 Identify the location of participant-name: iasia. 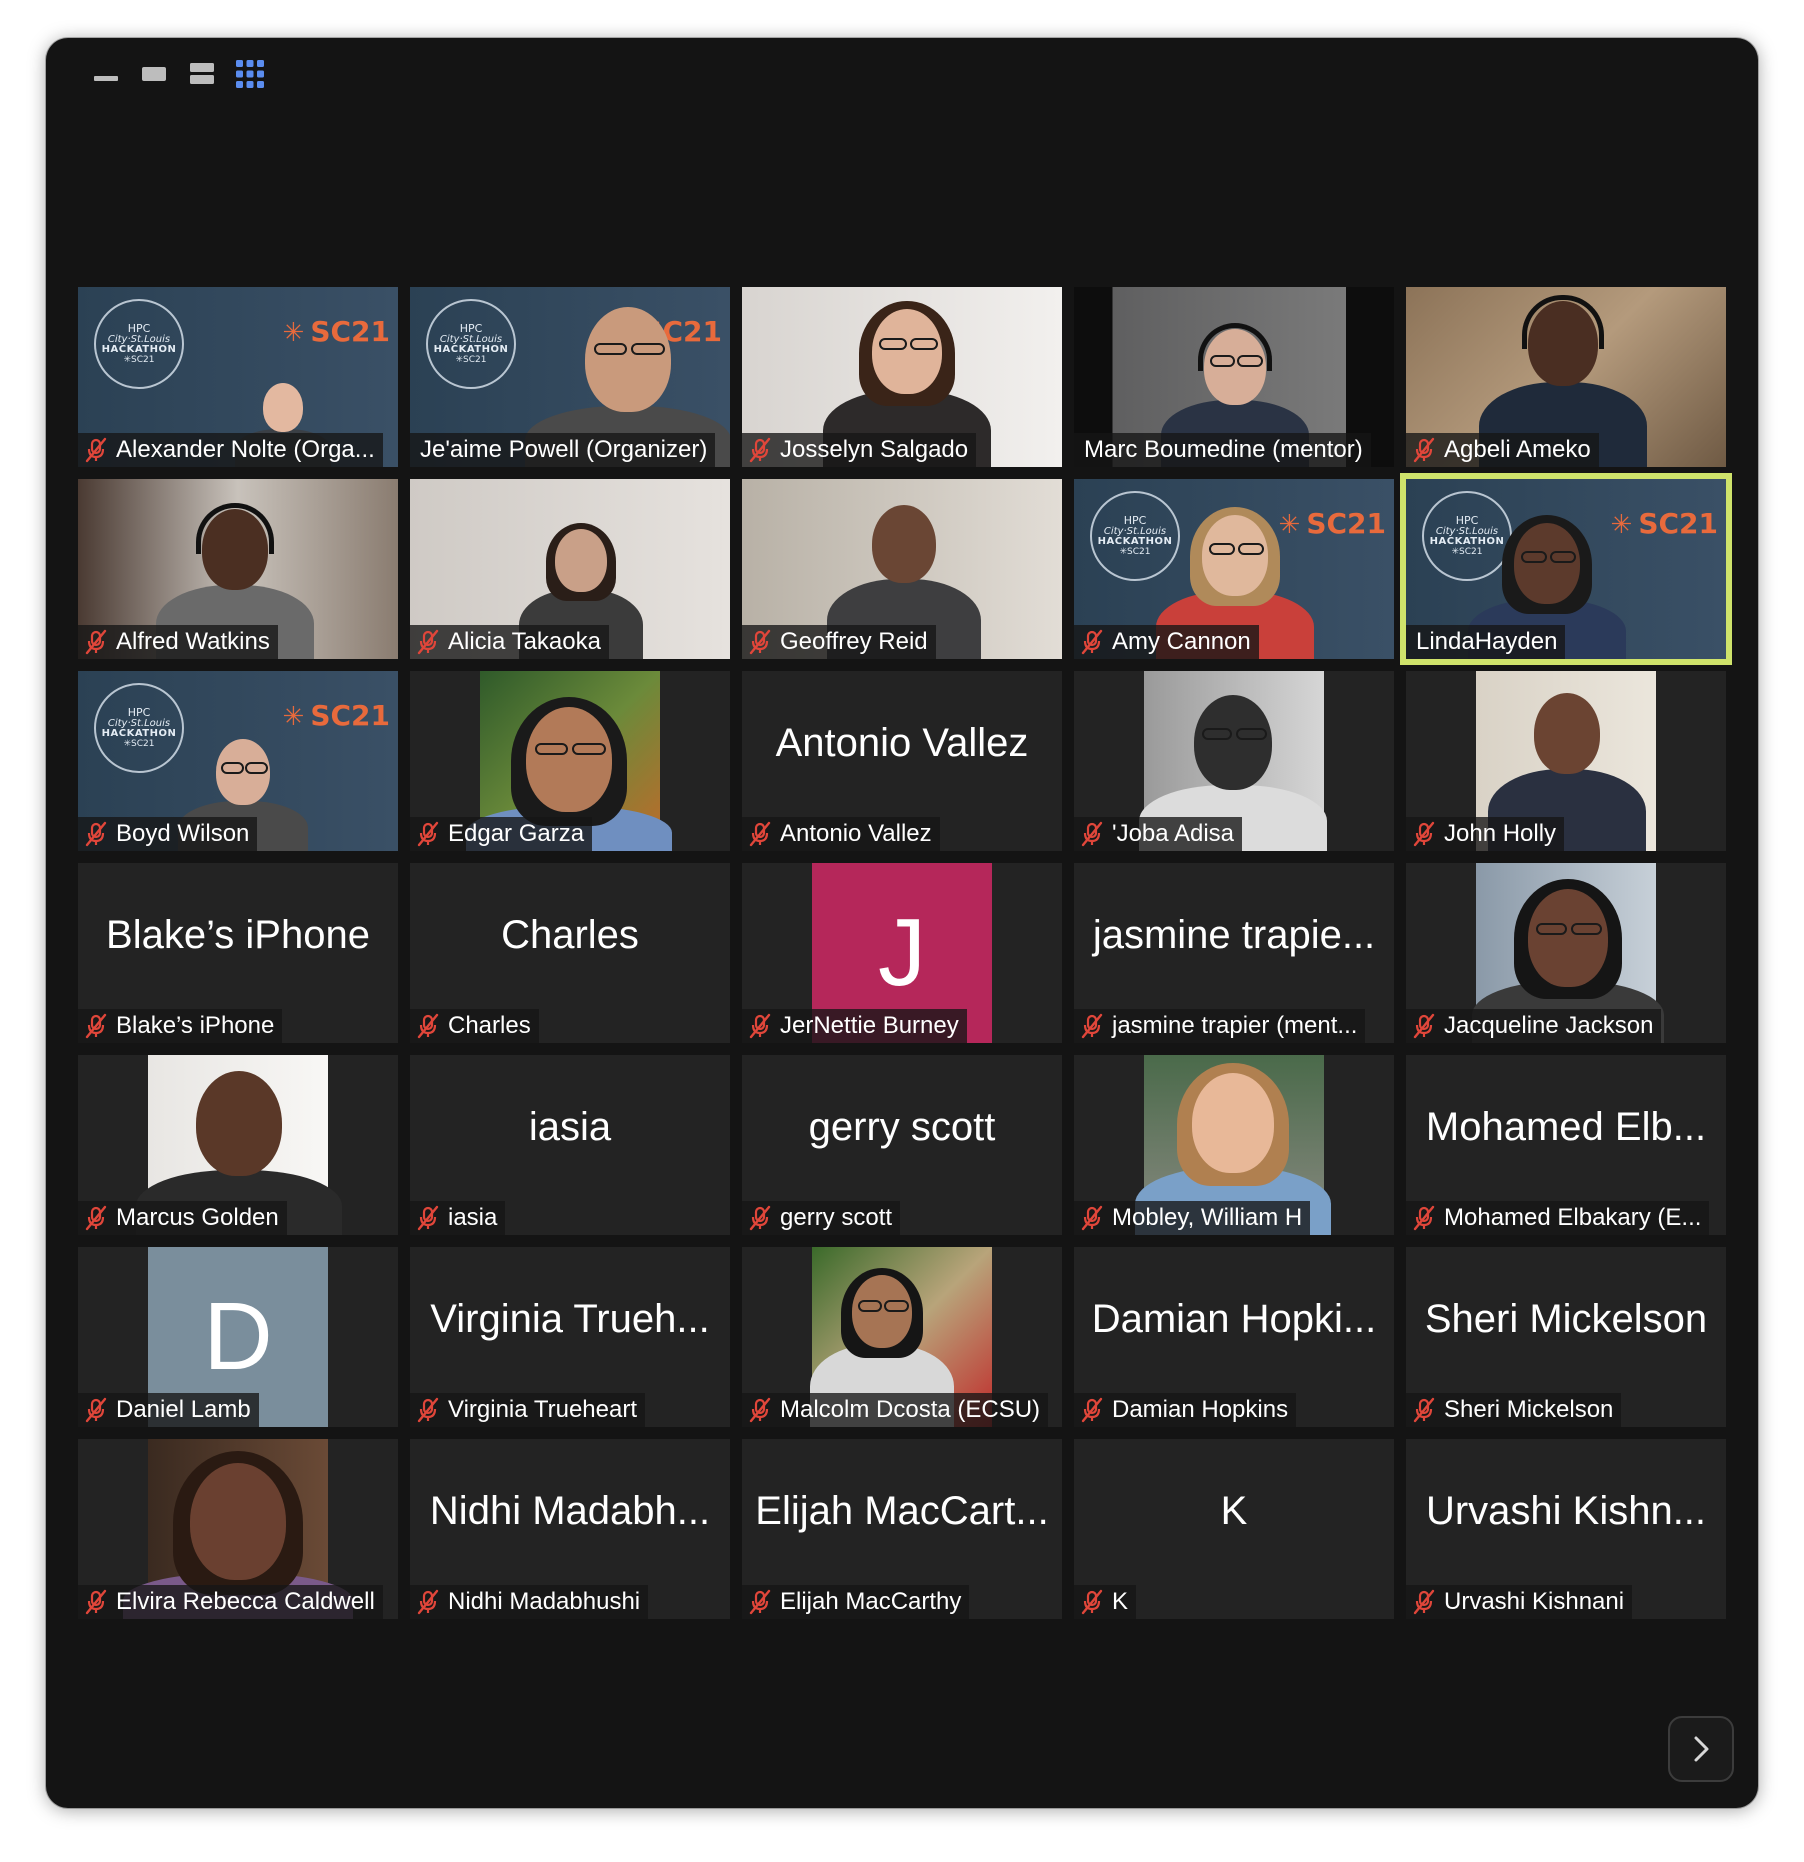
(473, 1217).